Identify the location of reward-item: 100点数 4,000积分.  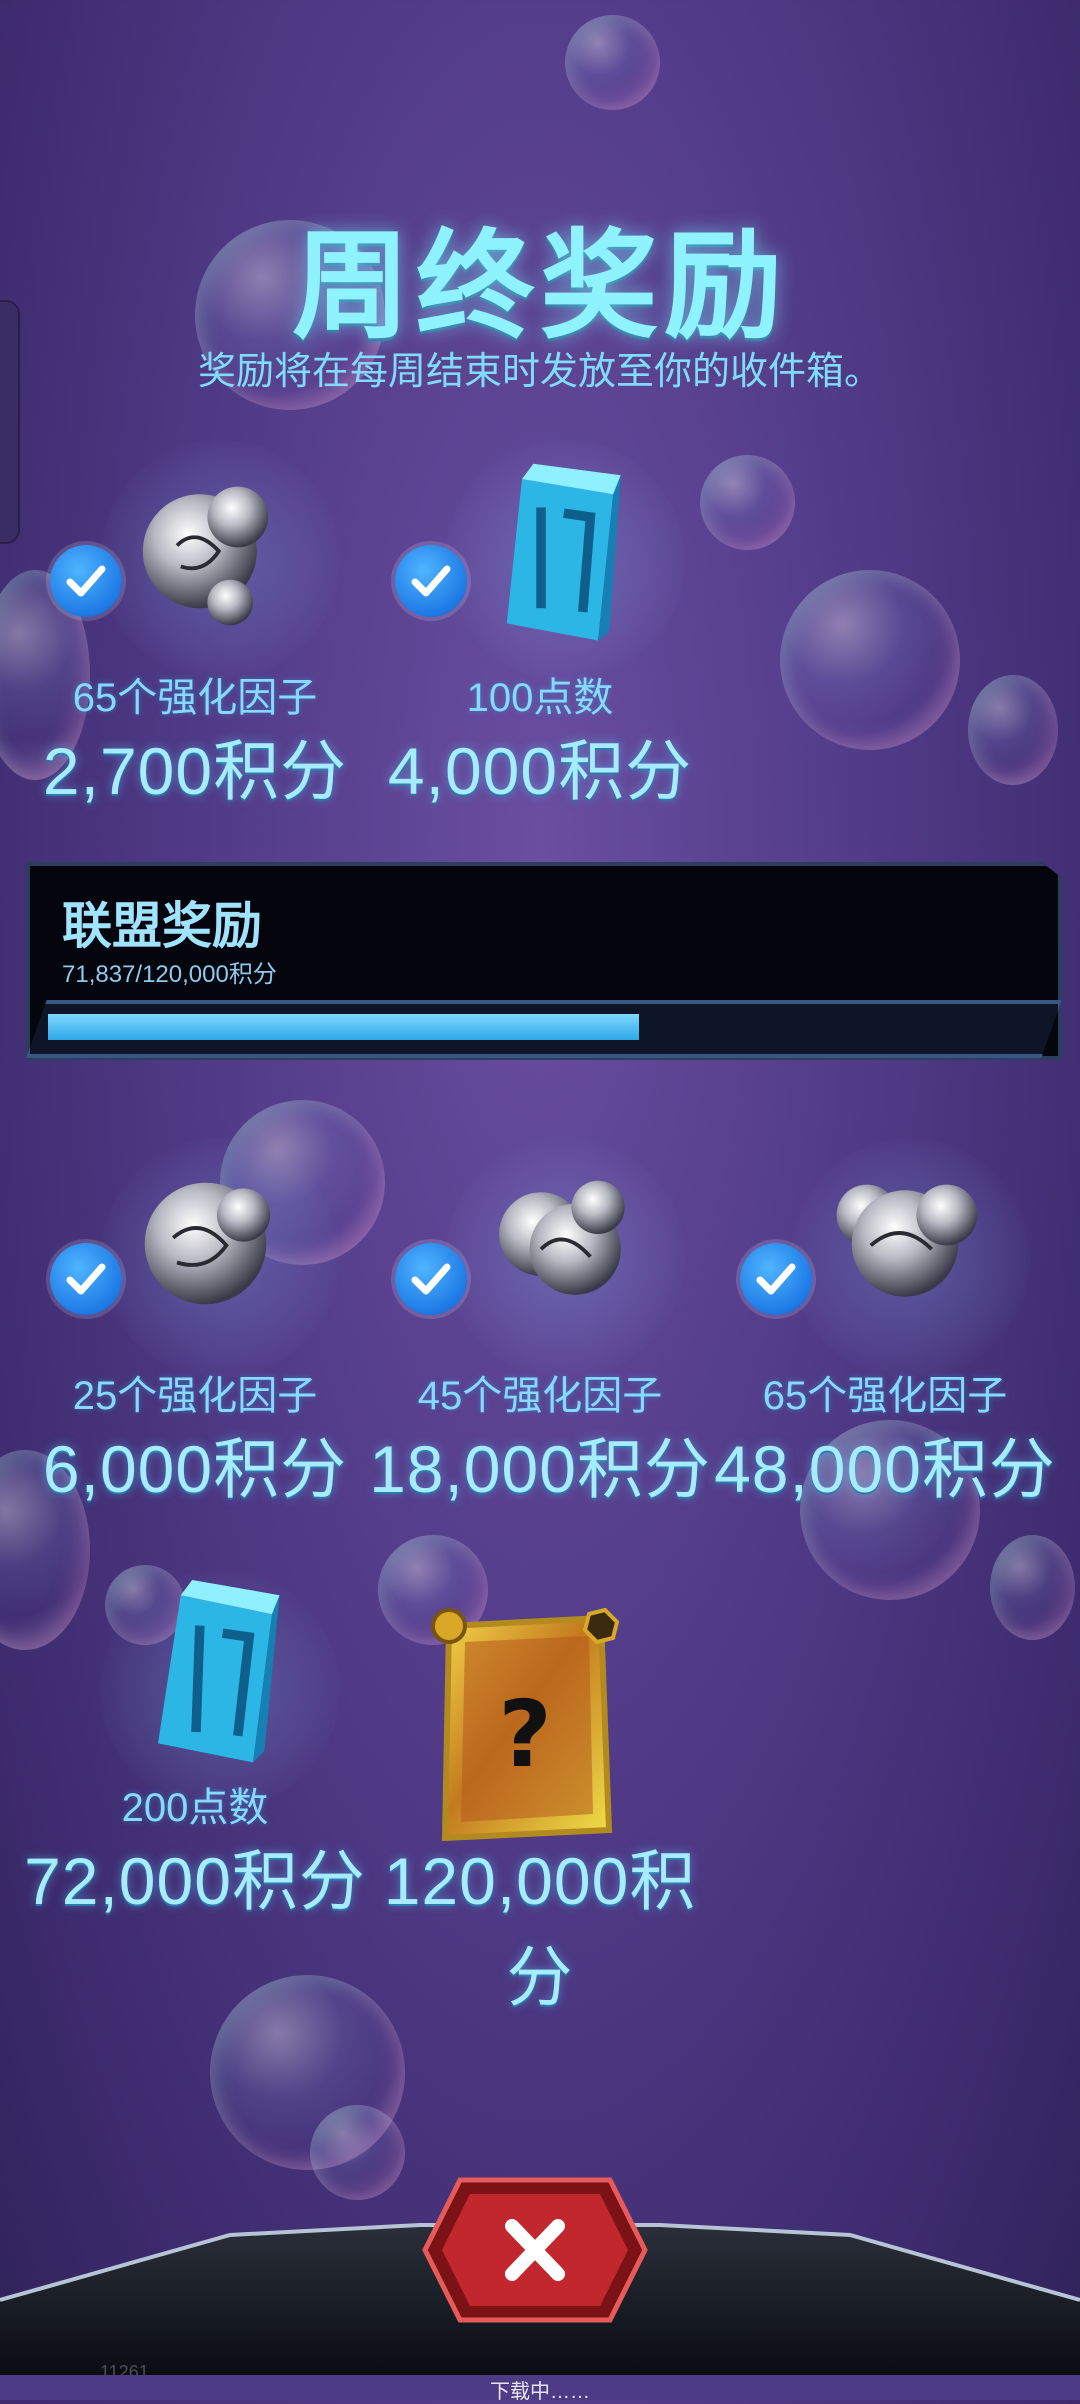
(540, 655).